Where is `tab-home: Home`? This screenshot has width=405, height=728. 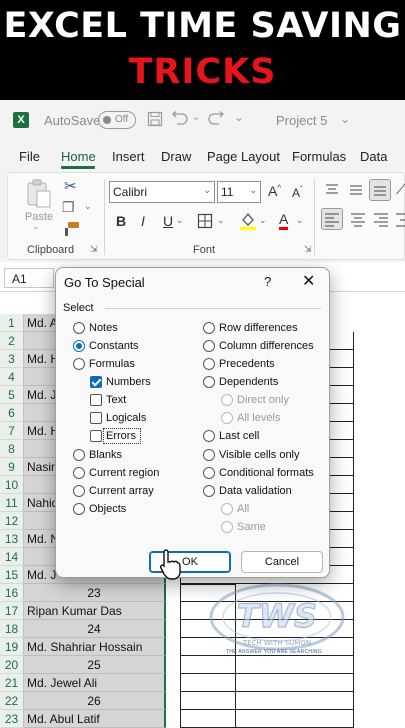
tab-home: Home is located at coordinates (78, 156).